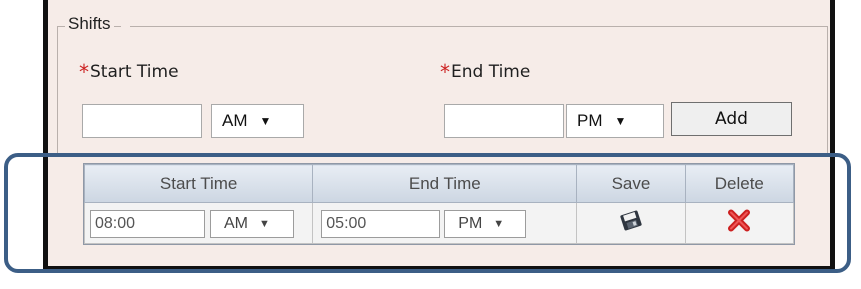 This screenshot has height=289, width=861. I want to click on add-button: Add, so click(731, 119).